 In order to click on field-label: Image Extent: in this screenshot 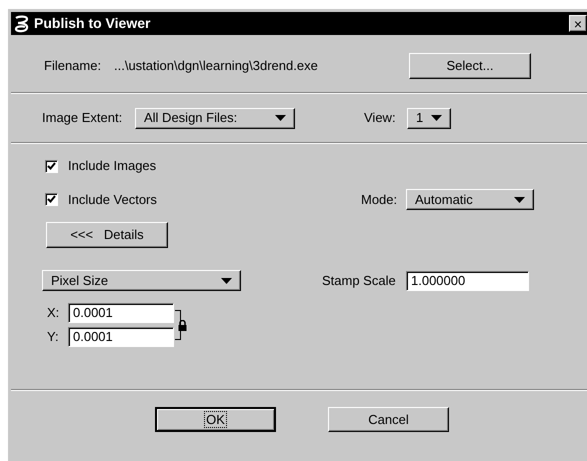, I will do `click(83, 118)`.